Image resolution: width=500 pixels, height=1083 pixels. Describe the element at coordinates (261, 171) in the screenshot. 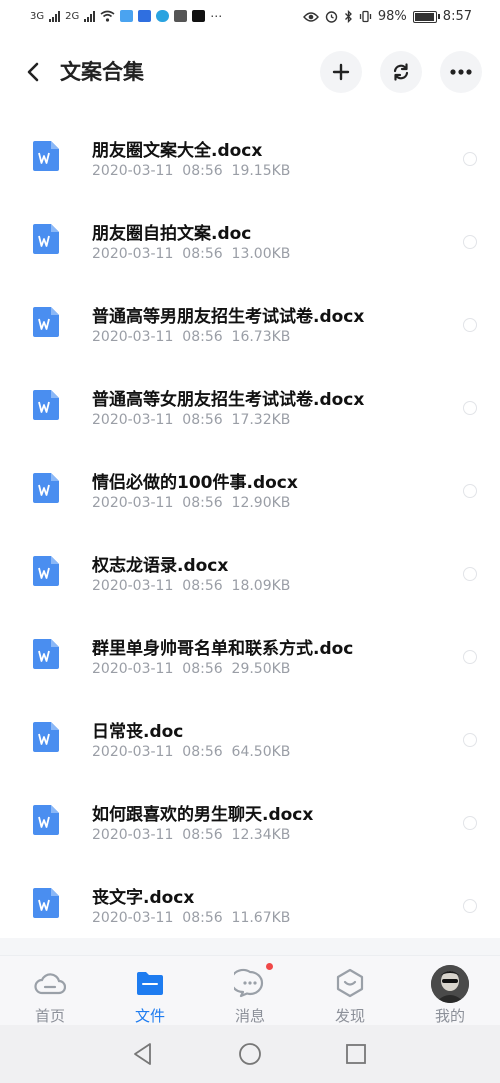

I see `file-size: 19.15KB` at that location.